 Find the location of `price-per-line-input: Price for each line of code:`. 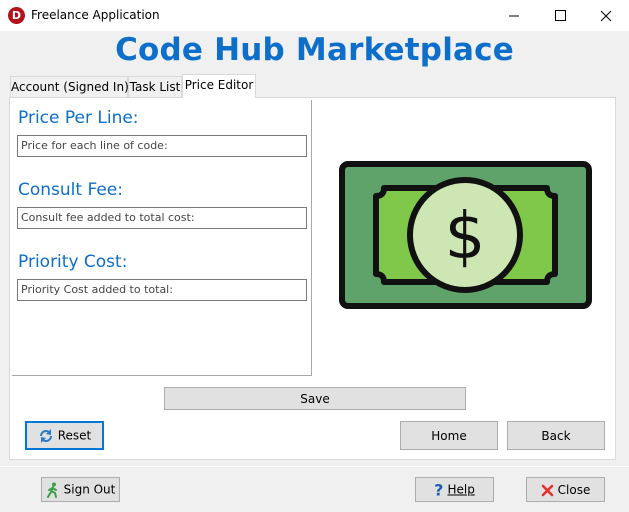

price-per-line-input: Price for each line of code: is located at coordinates (162, 146).